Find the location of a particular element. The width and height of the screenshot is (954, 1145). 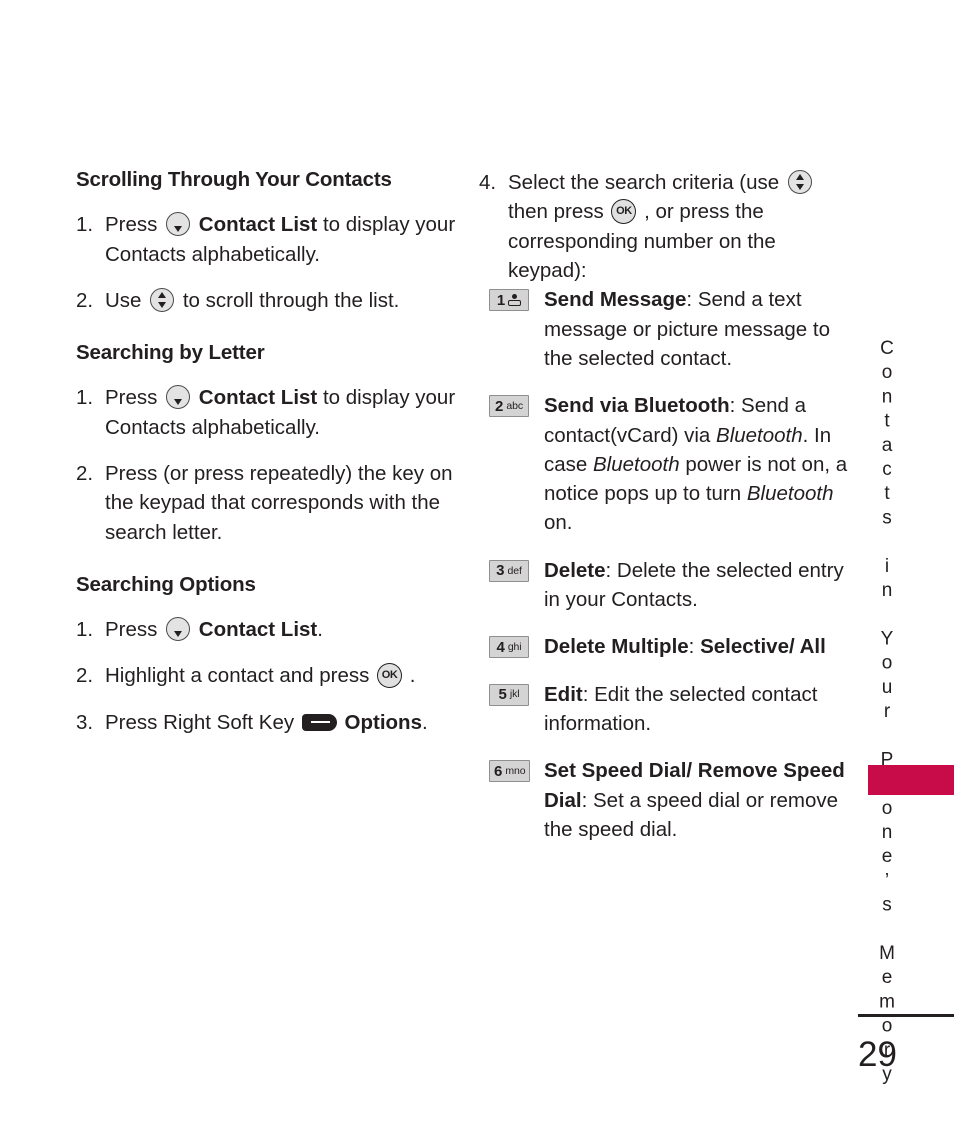

keypad-key-letters: abc is located at coordinates (514, 405).